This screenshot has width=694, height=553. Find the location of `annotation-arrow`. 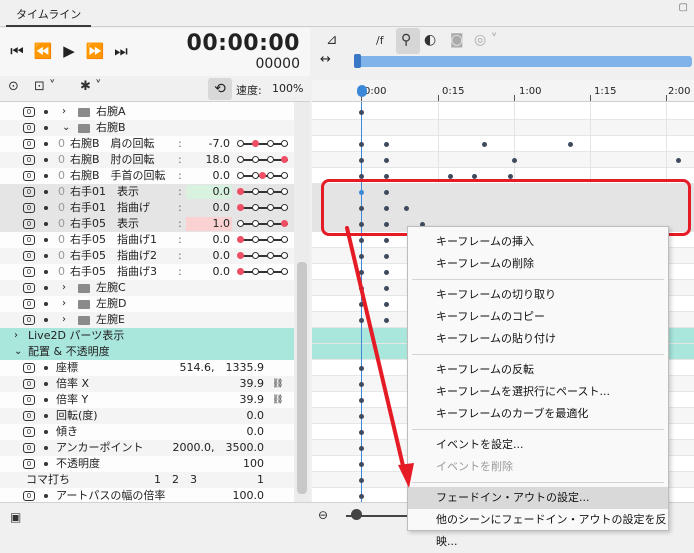

annotation-arrow is located at coordinates (379, 357).